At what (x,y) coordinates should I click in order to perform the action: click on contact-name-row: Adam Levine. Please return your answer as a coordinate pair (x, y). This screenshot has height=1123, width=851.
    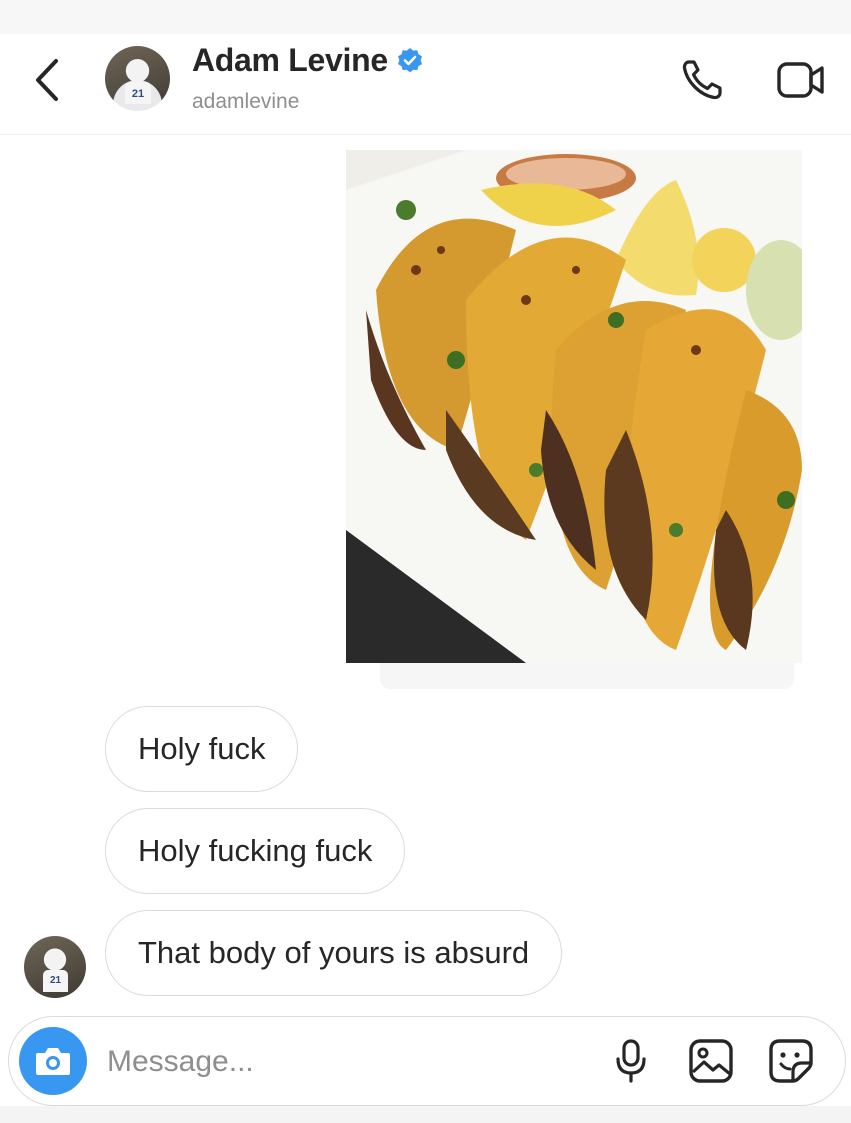
    Looking at the image, I should click on (308, 60).